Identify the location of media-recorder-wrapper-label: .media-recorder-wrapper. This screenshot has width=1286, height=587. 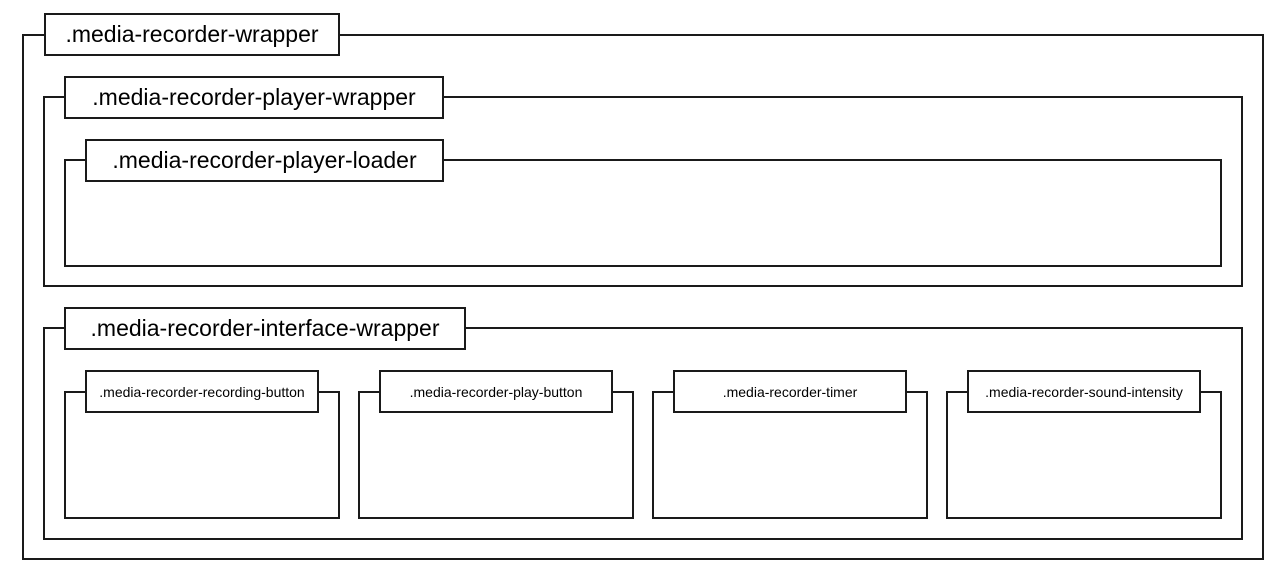
(192, 34).